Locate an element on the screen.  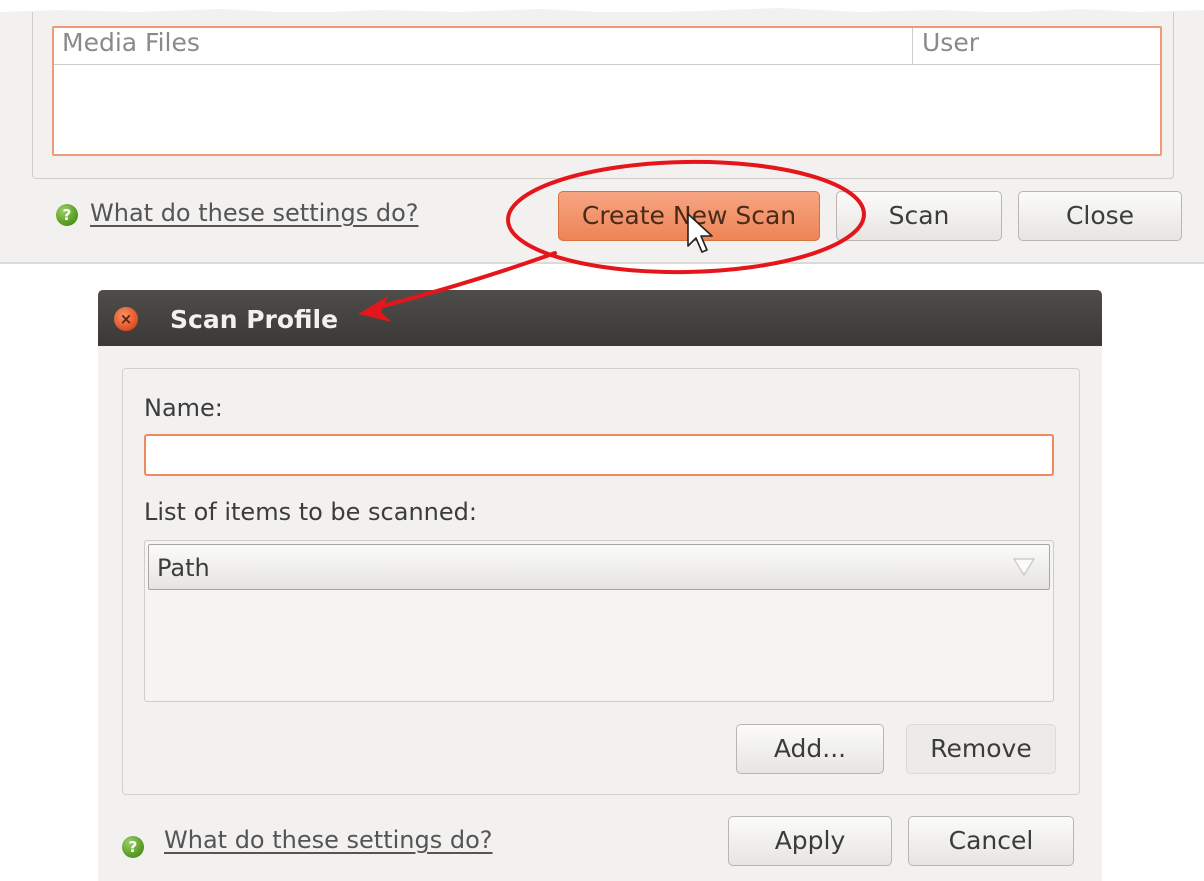
column-header-path: Path is located at coordinates (599, 567).